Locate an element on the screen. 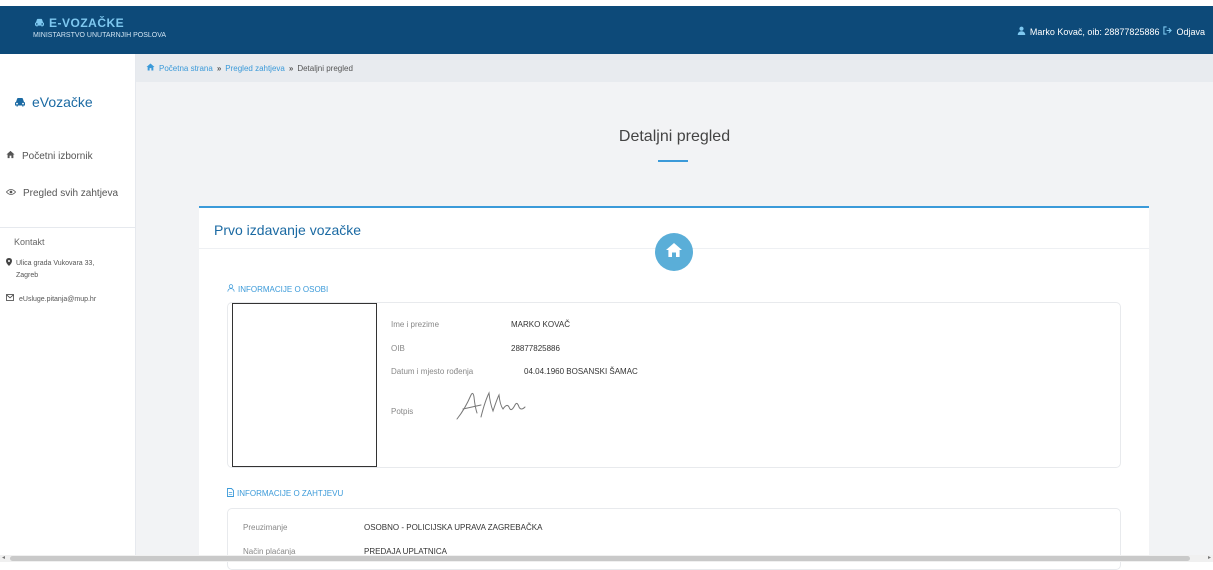 The image size is (1213, 570). sidebar-divider is located at coordinates (67, 227).